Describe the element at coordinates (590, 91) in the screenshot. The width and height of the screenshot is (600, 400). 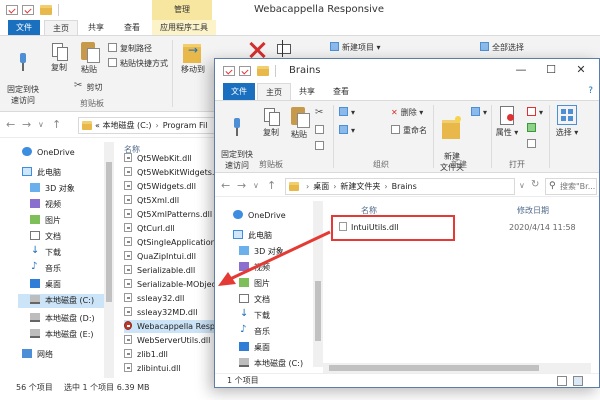
I see `help-icon: ?` at that location.